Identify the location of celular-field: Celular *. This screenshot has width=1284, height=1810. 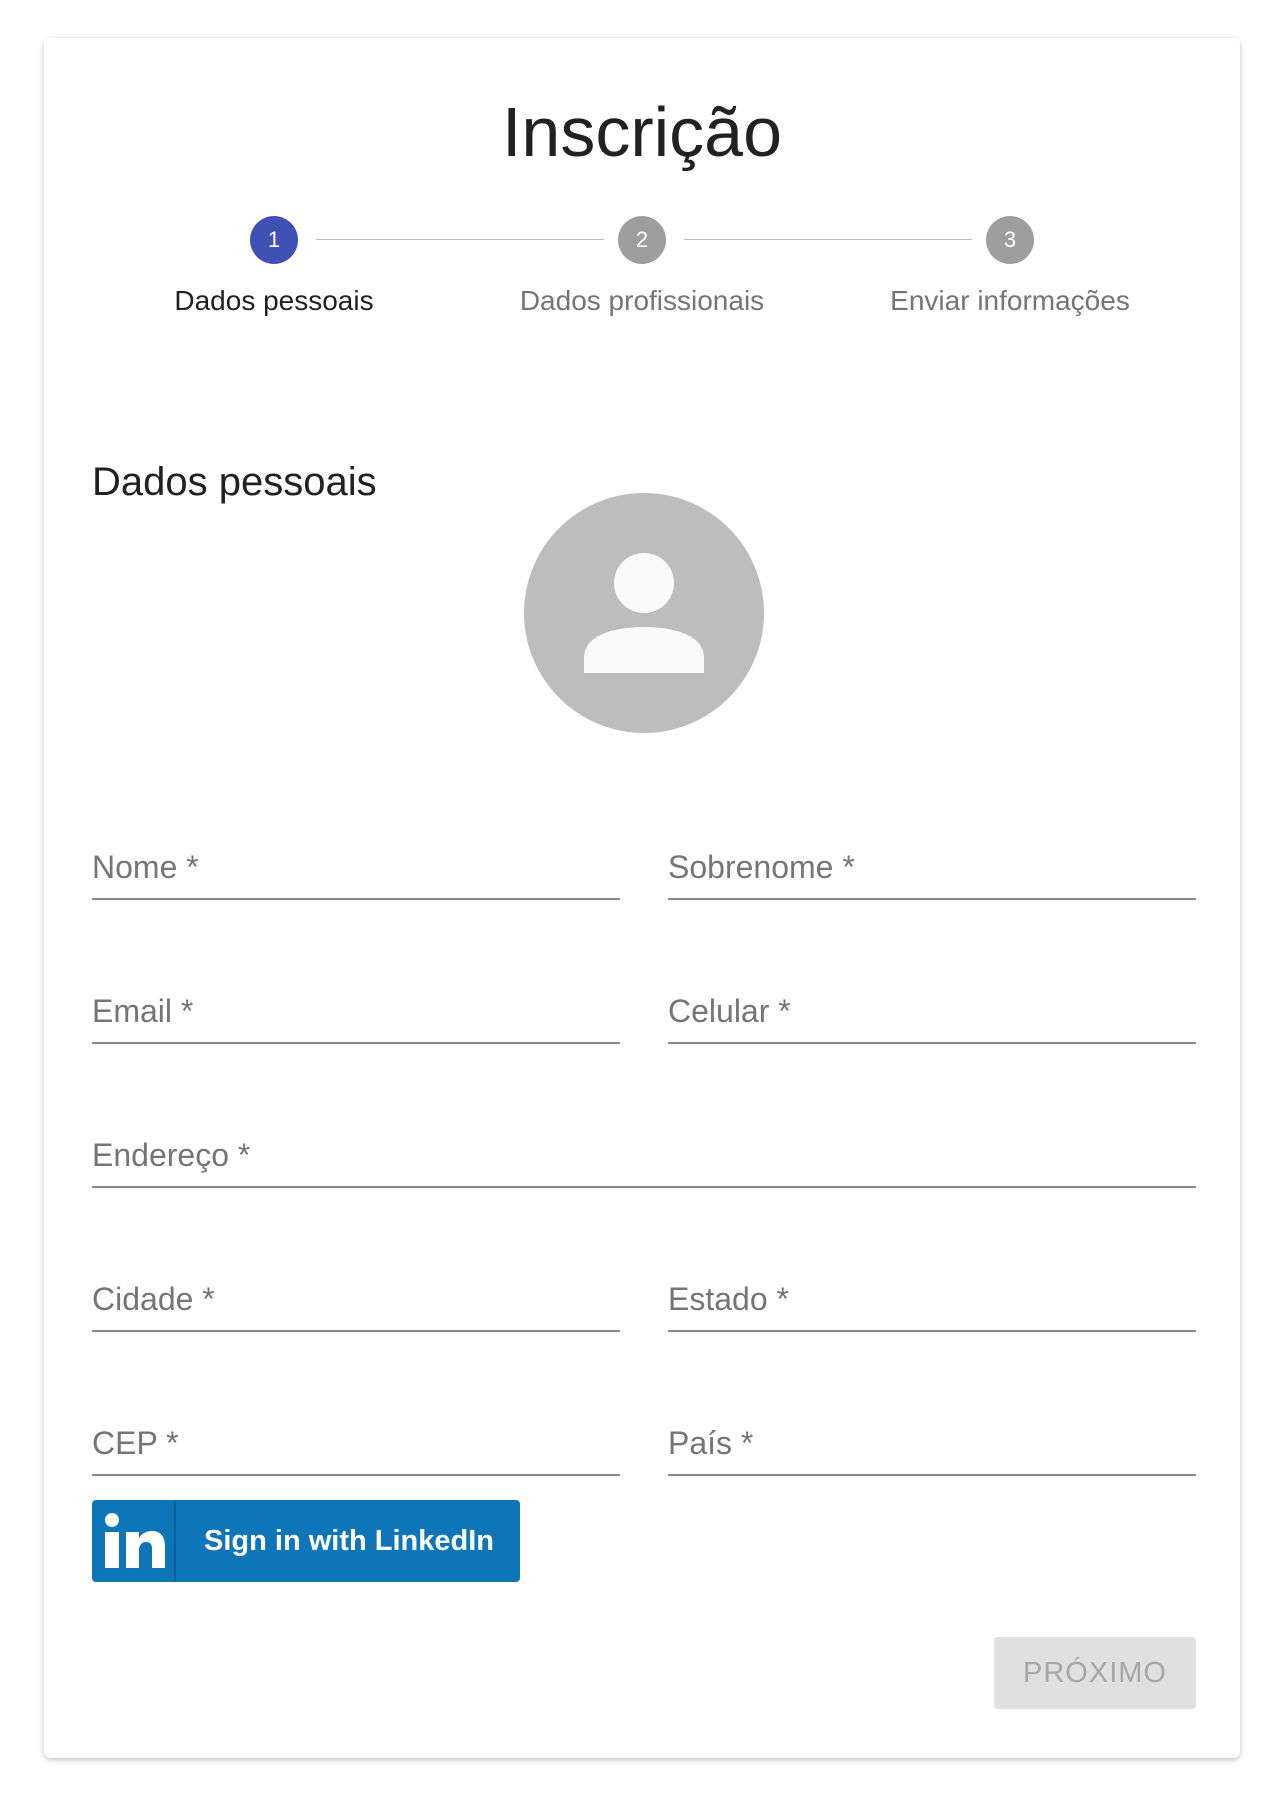
(932, 1013).